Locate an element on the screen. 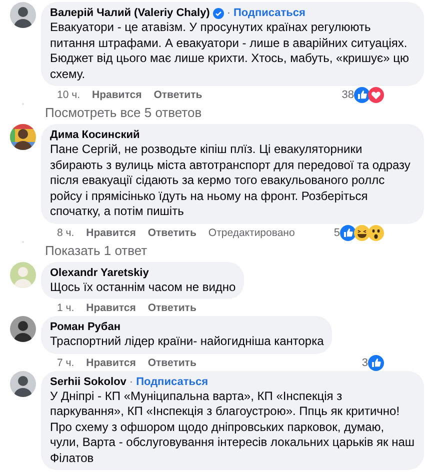 Image resolution: width=428 pixels, height=474 pixels. reaction-count: 3 is located at coordinates (365, 362).